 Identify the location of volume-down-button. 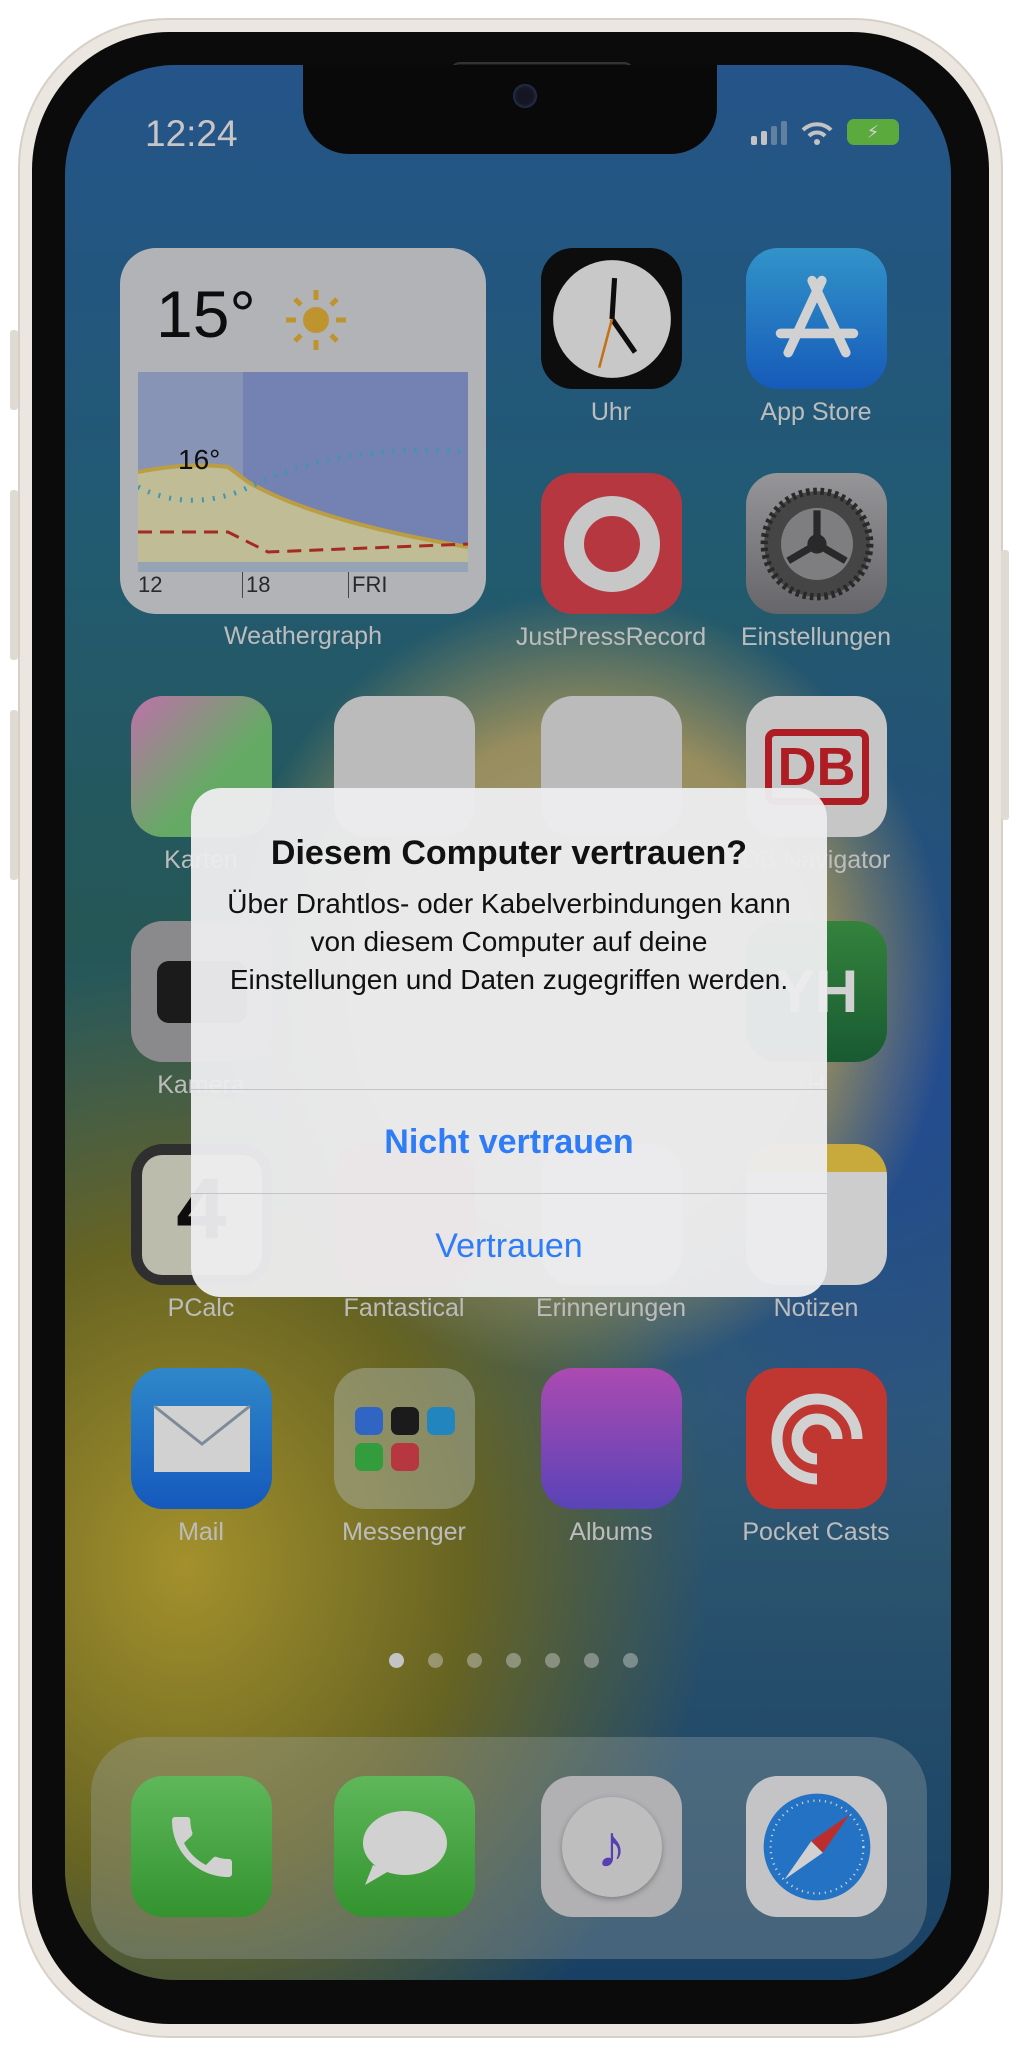
(14, 795).